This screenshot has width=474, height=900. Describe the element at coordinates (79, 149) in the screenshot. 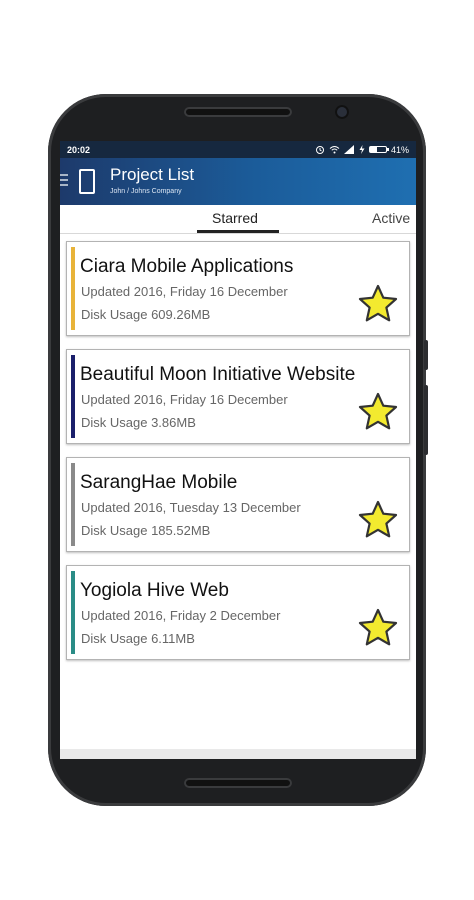

I see `status-time: 20:02` at that location.